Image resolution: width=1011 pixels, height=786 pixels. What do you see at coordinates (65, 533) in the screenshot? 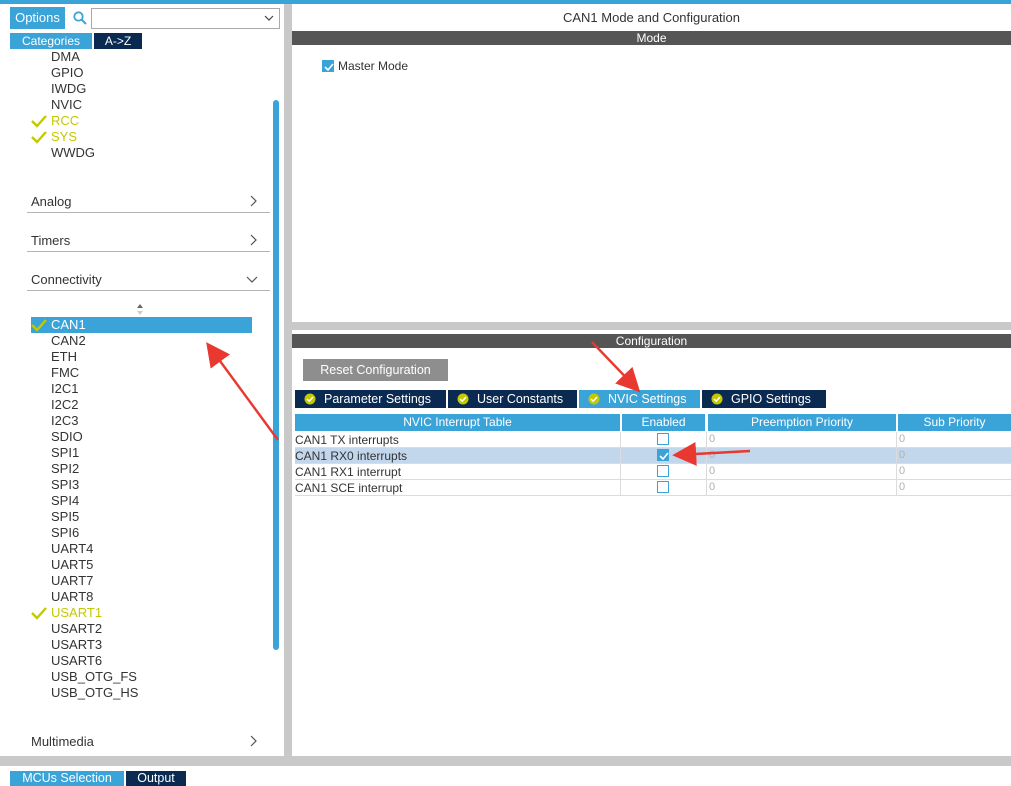
I see `peripheral-item: SPI6` at bounding box center [65, 533].